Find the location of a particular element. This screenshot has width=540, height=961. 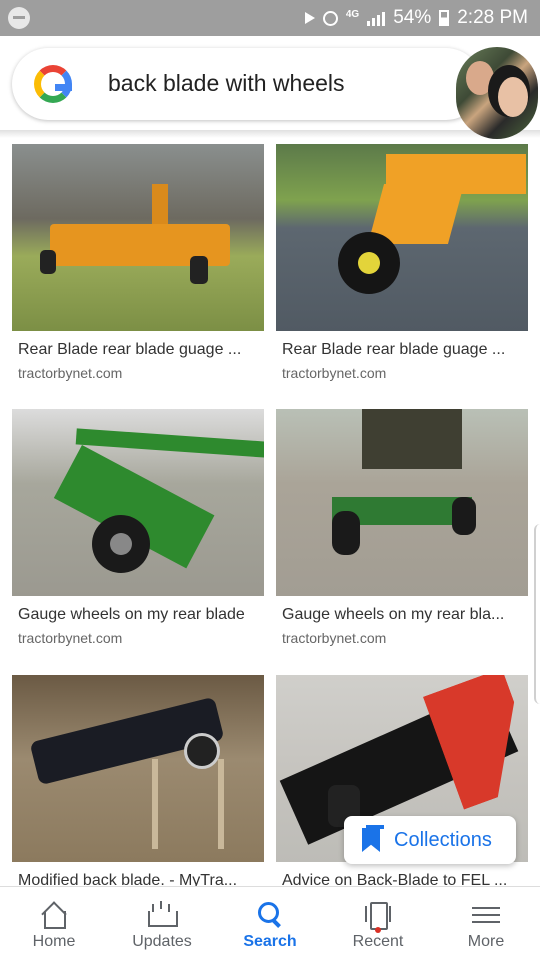

signal-icon is located at coordinates (376, 18).